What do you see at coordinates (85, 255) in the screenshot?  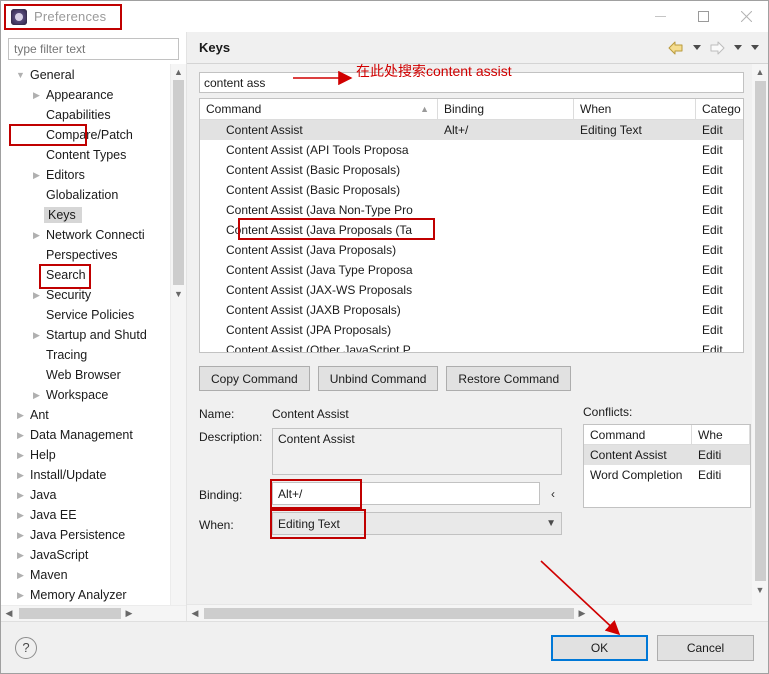 I see `sidebar-item-perspectives: Perspectives` at bounding box center [85, 255].